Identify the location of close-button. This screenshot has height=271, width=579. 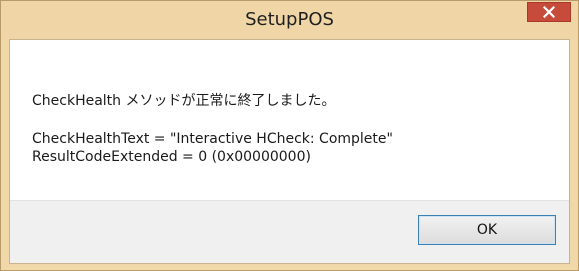
(549, 12).